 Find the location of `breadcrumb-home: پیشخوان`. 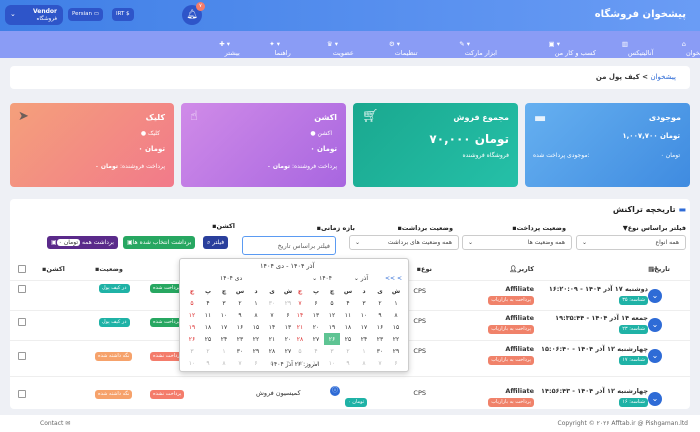

breadcrumb-home: پیشخوان is located at coordinates (663, 77).